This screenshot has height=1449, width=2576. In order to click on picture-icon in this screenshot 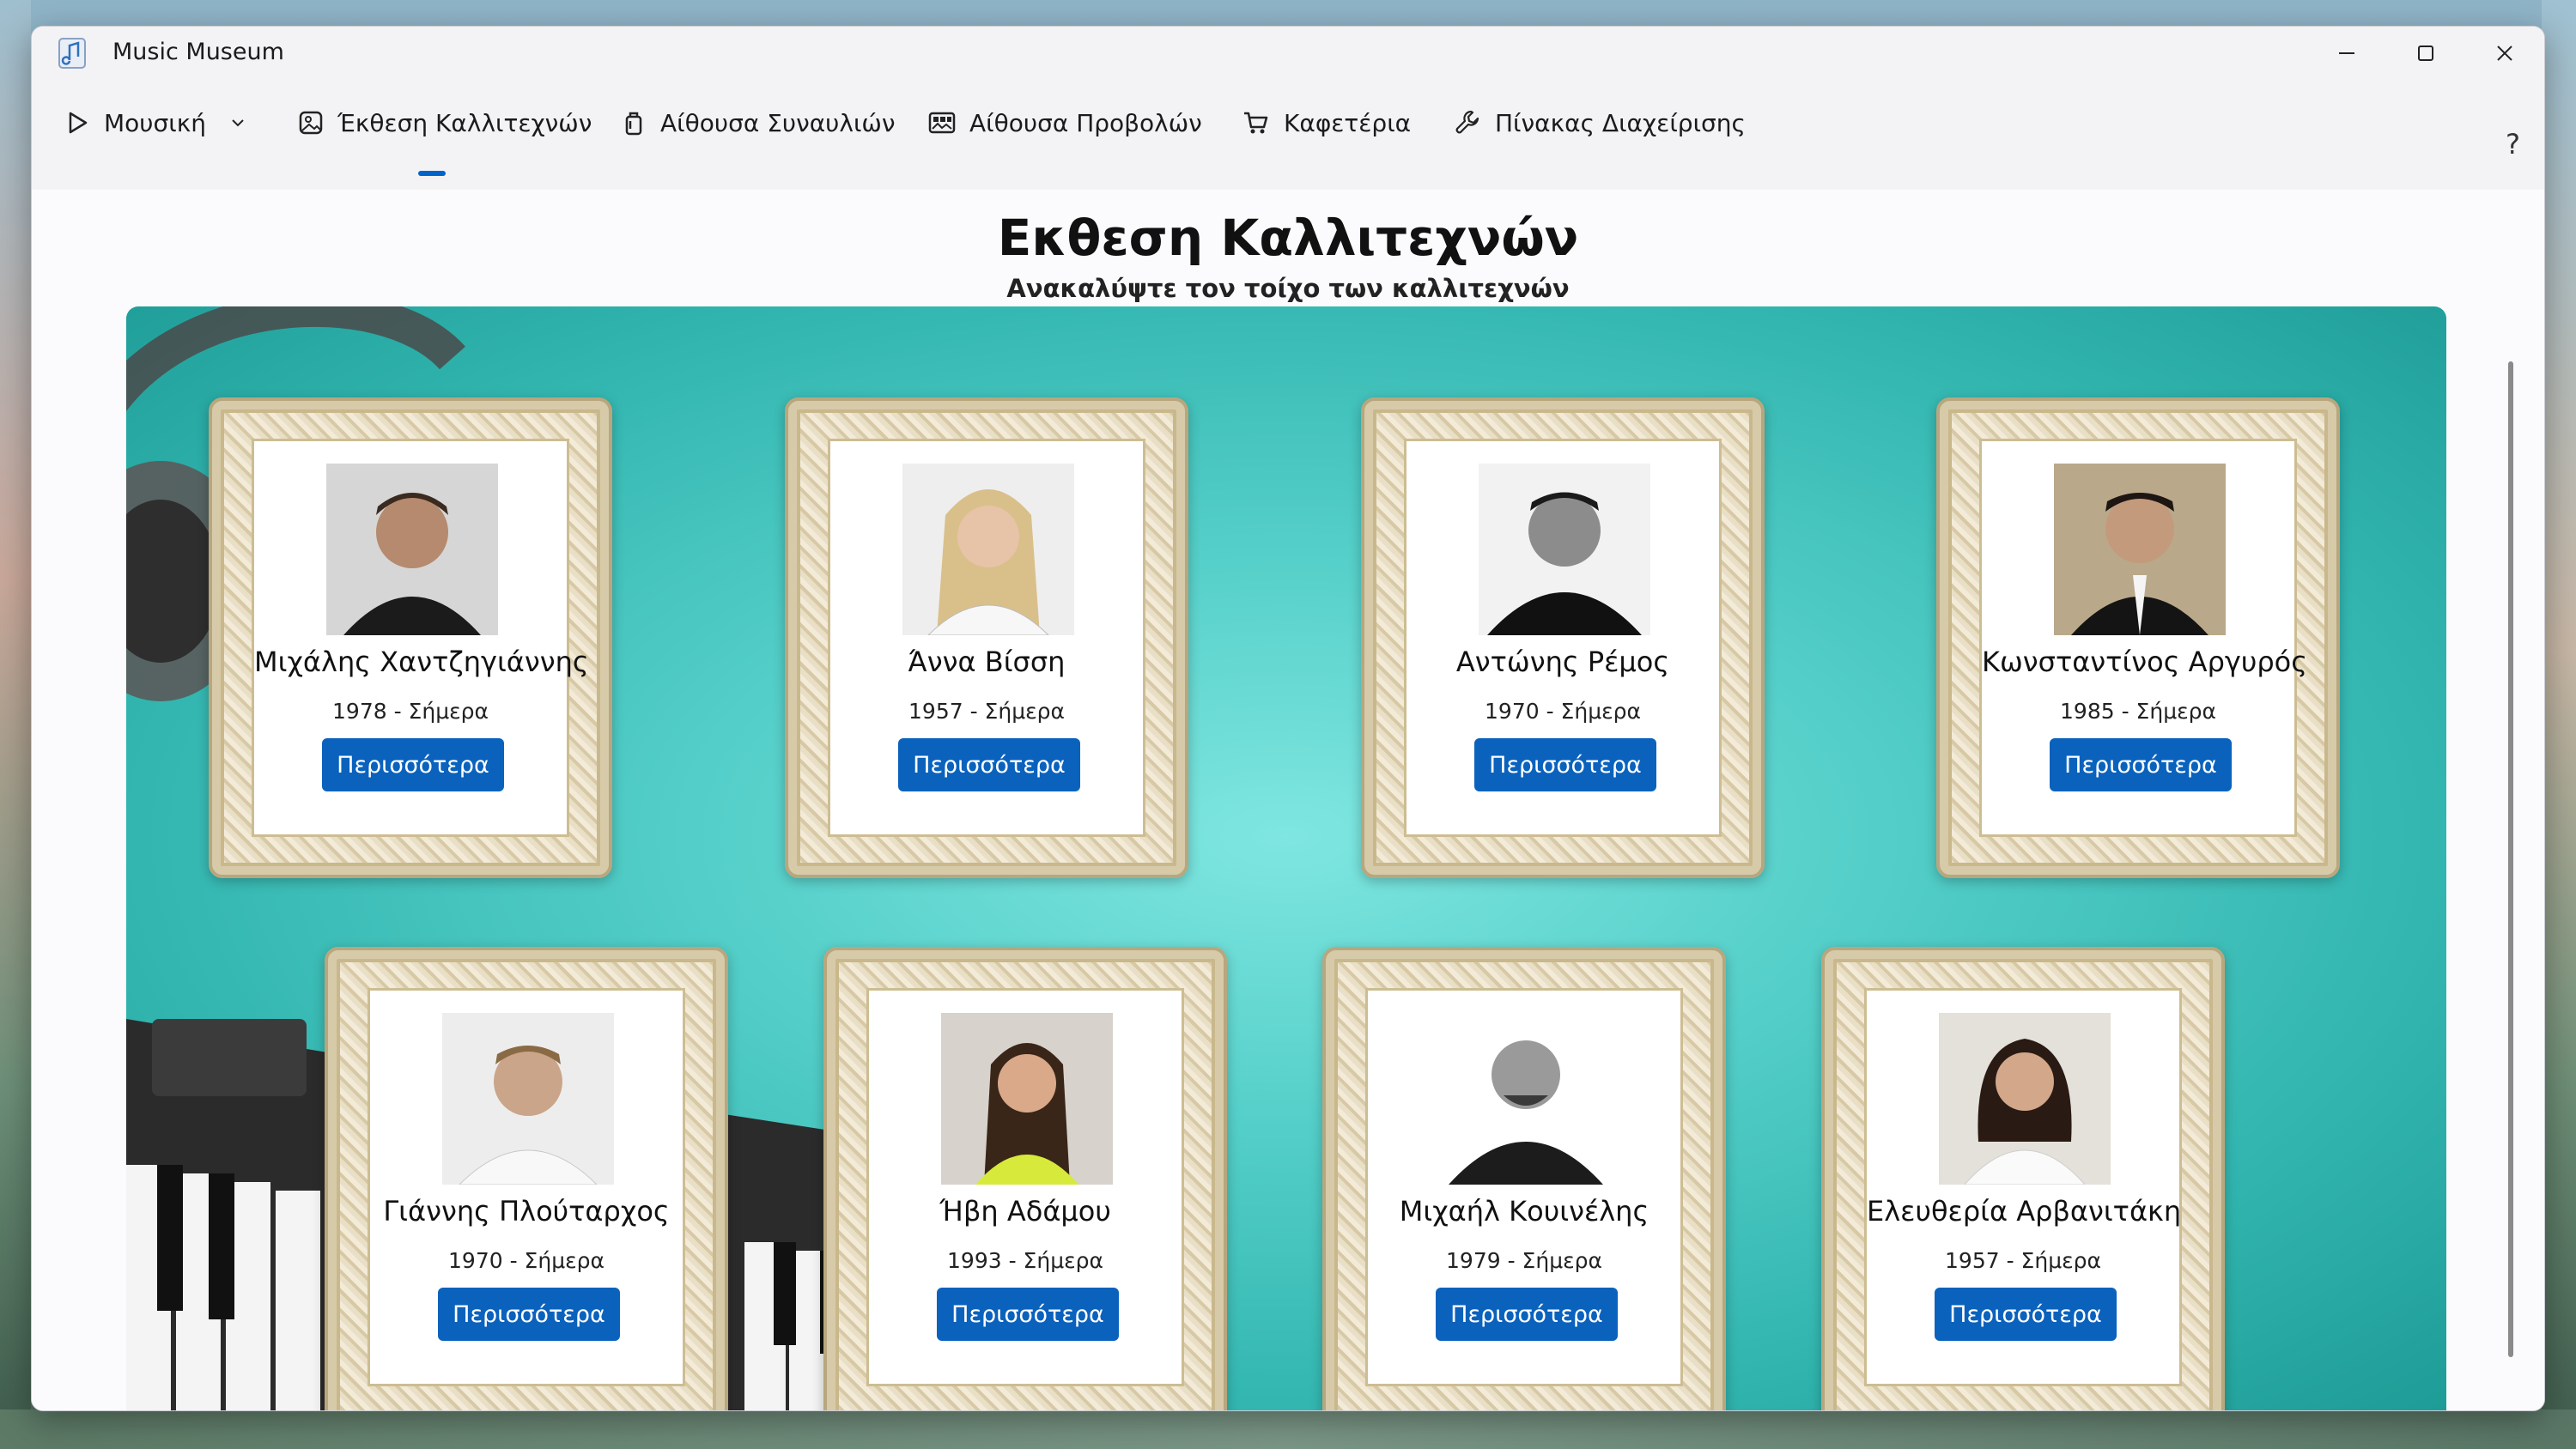, I will do `click(311, 123)`.